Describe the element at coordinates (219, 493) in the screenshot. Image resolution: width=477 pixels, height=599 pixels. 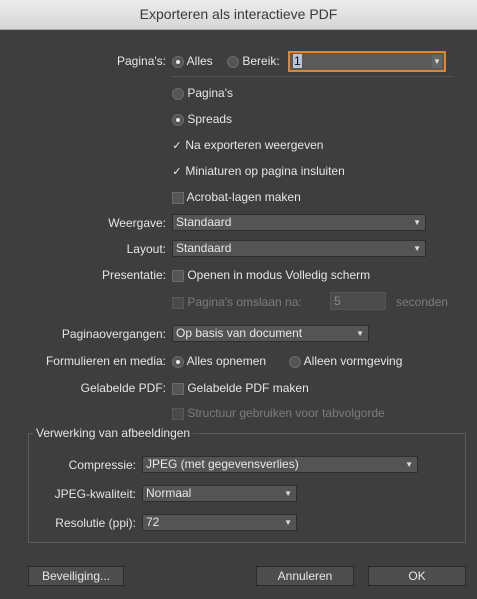
I see `jpeg-quality-dropdown: Normaal ▼` at that location.